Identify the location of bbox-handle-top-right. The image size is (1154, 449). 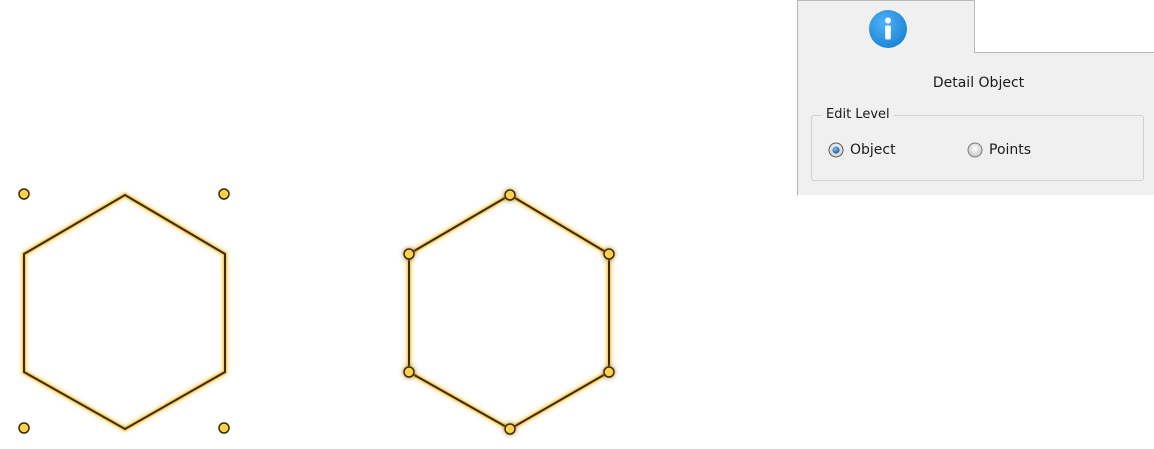
(224, 194).